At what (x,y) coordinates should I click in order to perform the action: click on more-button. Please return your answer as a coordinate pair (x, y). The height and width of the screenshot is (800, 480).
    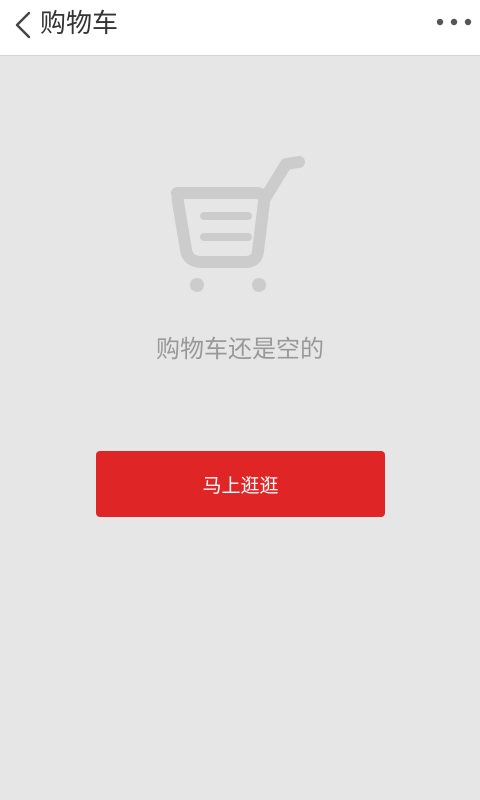
    Looking at the image, I should click on (454, 22).